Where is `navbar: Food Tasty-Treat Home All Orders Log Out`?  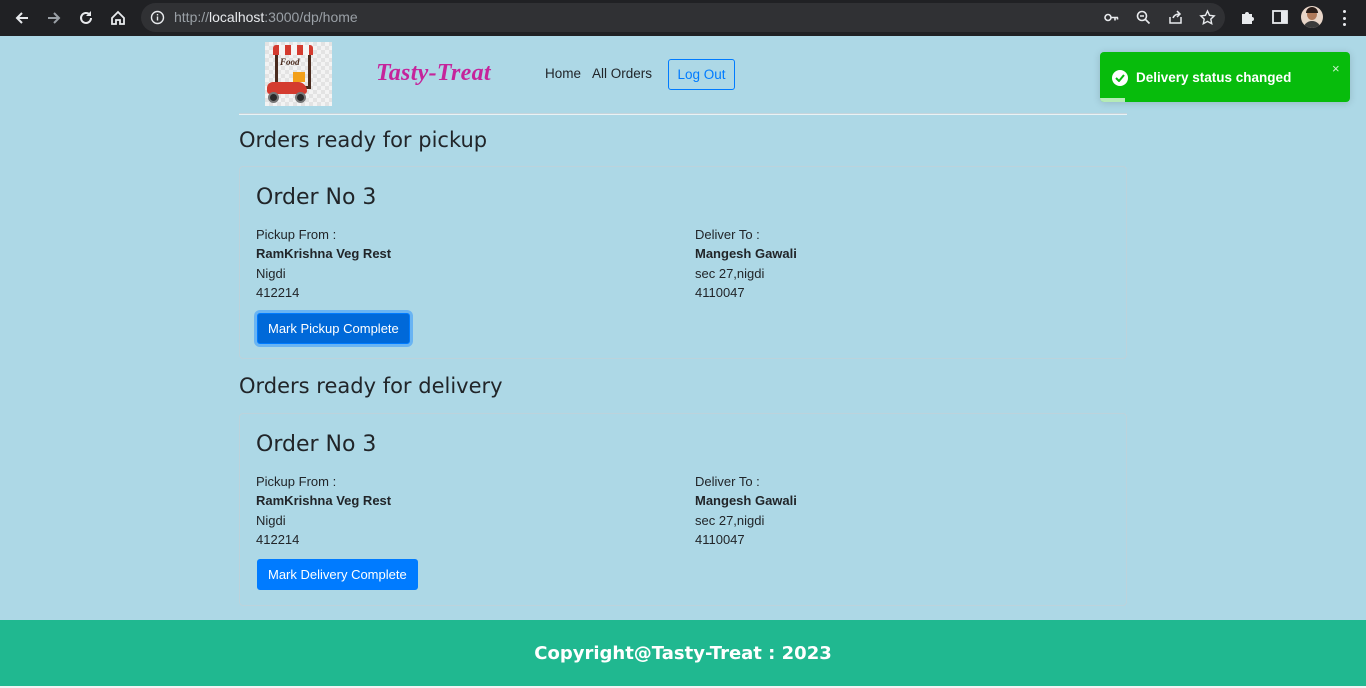
navbar: Food Tasty-Treat Home All Orders Log Out is located at coordinates (683, 75).